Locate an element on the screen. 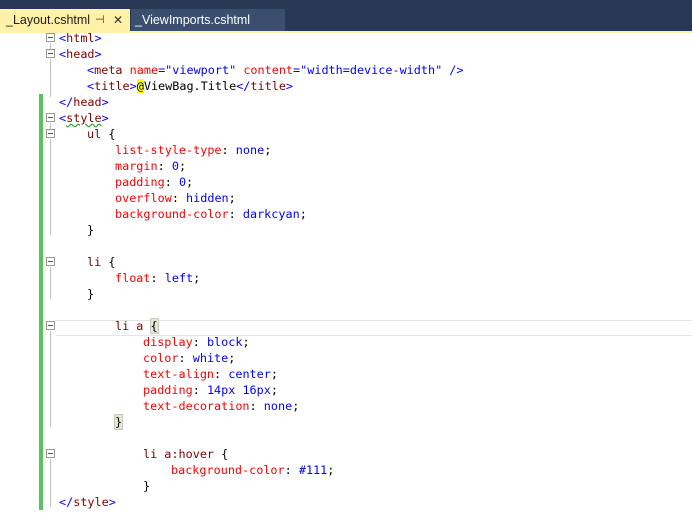 Image resolution: width=692 pixels, height=513 pixels. document-tab-bar: _Layout.cshtml ⊣ ✕ _ViewImports.cshtml is located at coordinates (346, 15).